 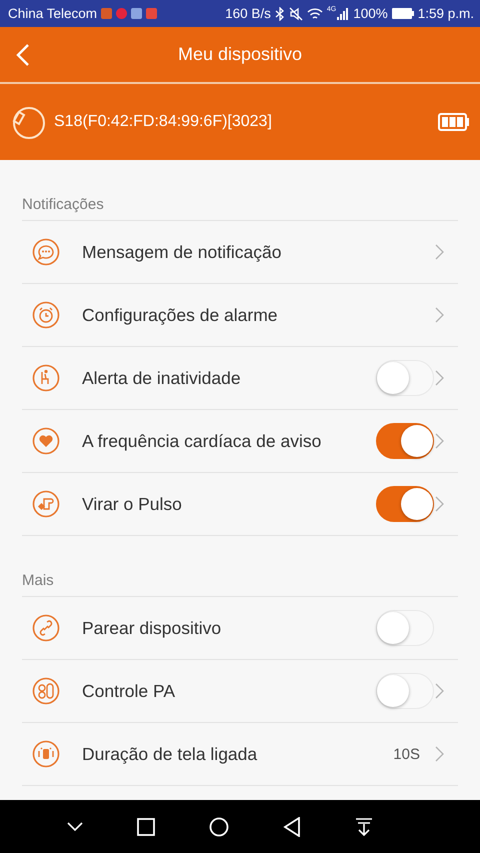 I want to click on row-label: Virar o Pulso, so click(x=132, y=504).